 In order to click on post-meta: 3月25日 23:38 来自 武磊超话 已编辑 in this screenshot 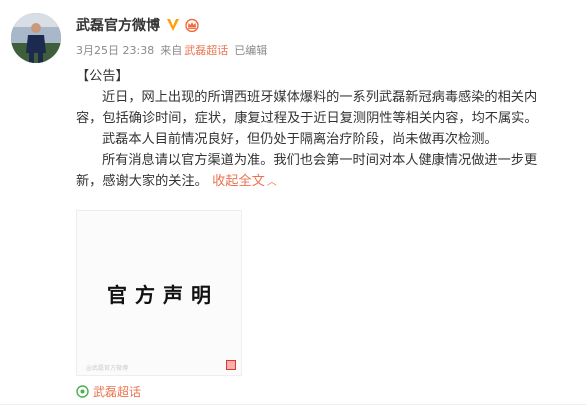, I will do `click(171, 50)`.